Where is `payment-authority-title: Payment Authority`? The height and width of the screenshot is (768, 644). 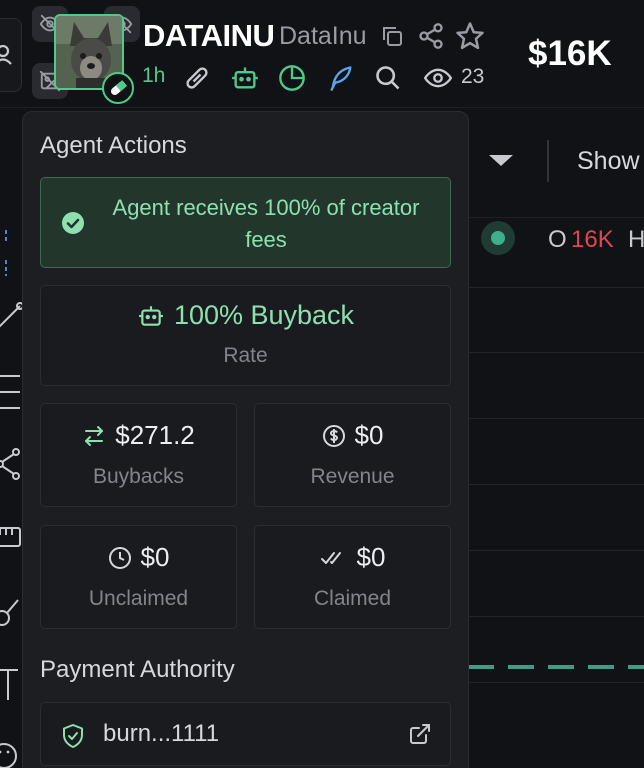 payment-authority-title: Payment Authority is located at coordinates (137, 669).